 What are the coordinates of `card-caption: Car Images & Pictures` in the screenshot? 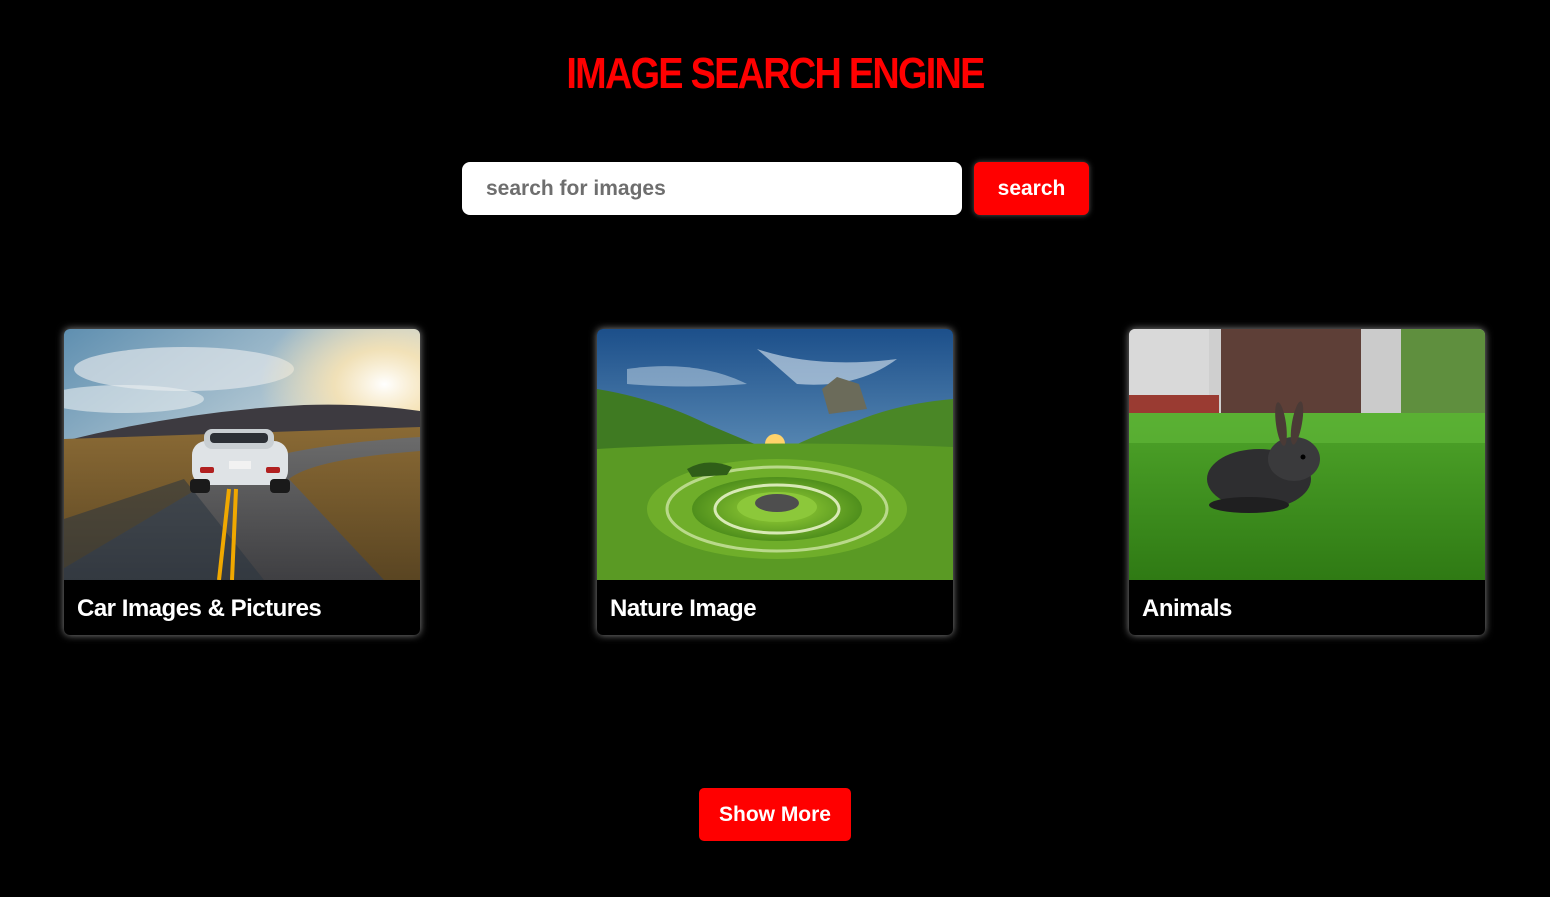 It's located at (199, 608).